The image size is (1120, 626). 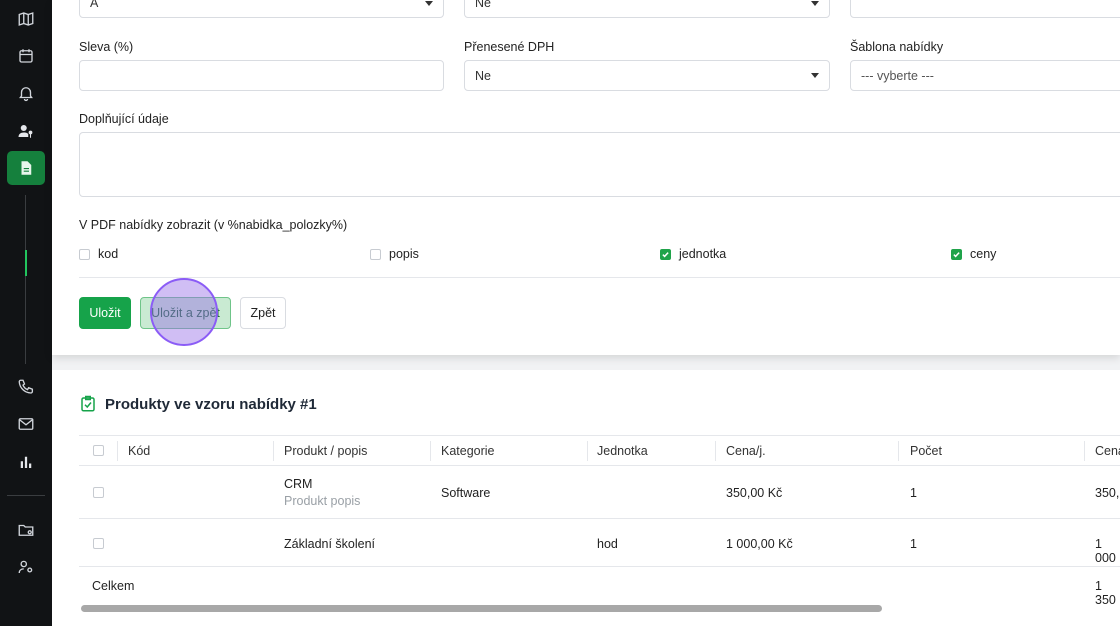 What do you see at coordinates (325, 451) in the screenshot?
I see `column-header-product: Produkt / popis` at bounding box center [325, 451].